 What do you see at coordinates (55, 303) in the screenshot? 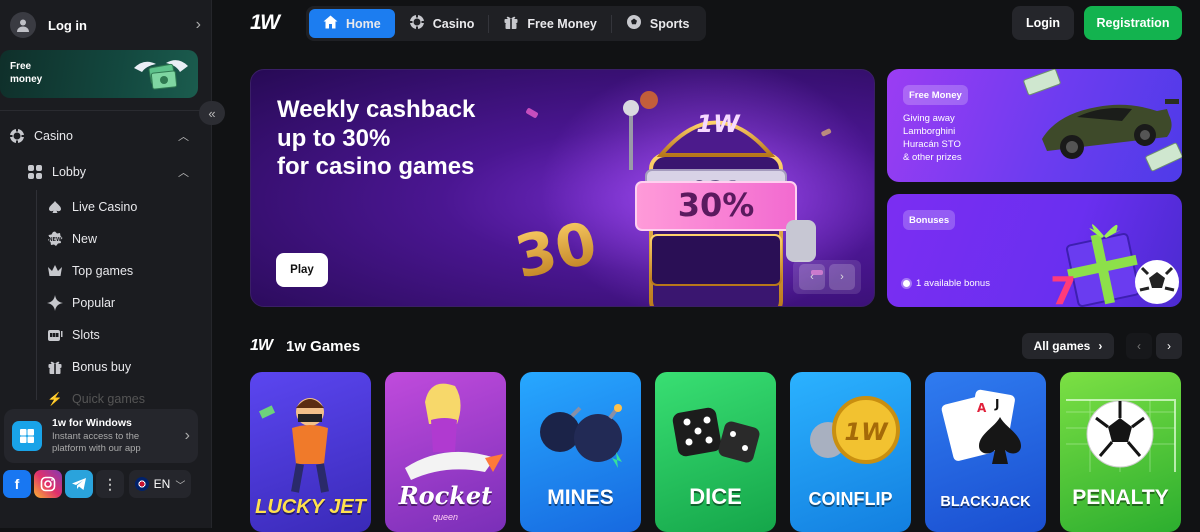
I see `sparkle-icon` at bounding box center [55, 303].